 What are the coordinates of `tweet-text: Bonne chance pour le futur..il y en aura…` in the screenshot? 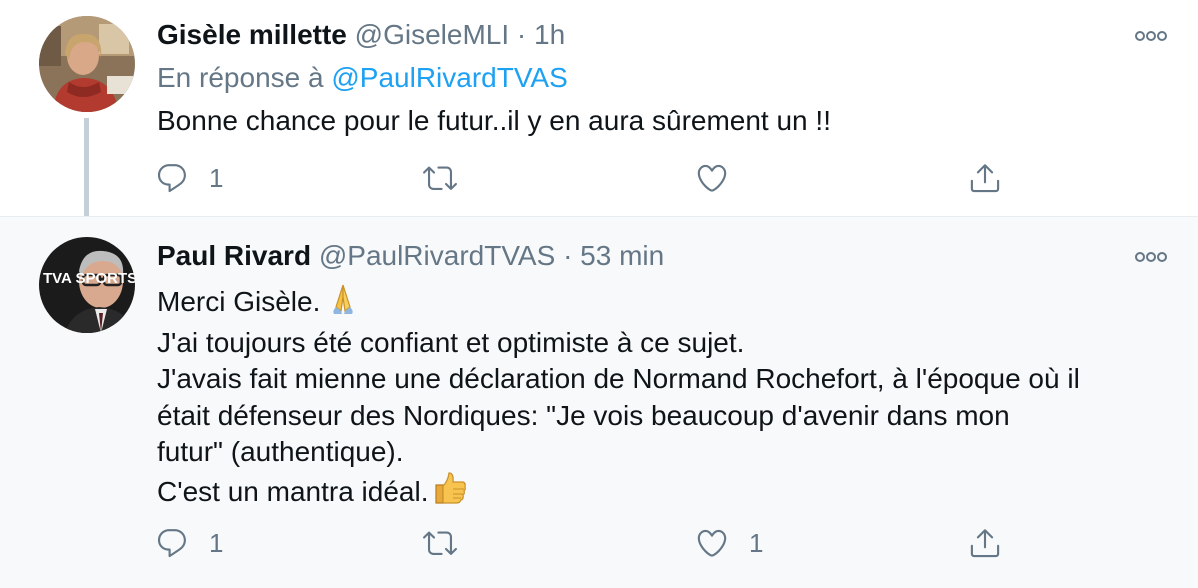 It's located at (494, 120).